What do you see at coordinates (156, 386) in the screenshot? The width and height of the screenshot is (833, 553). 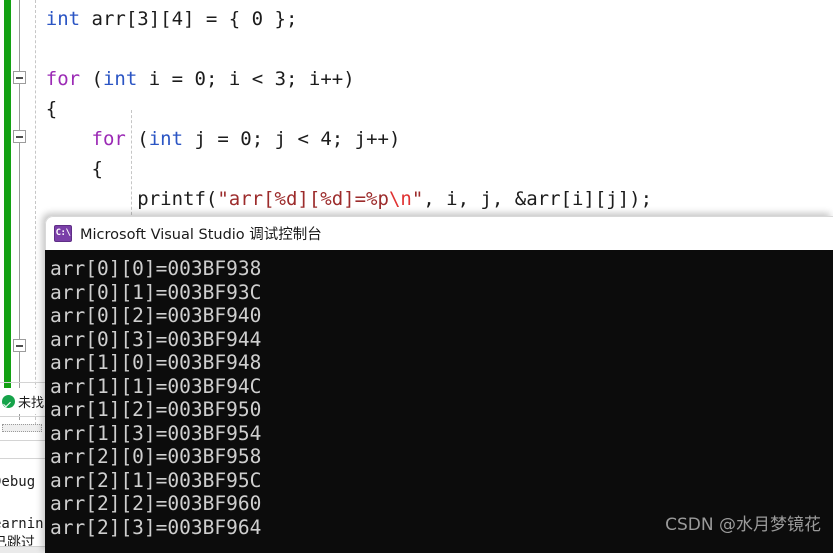 I see `console-output-line: arr[1][1]=003BF94C` at bounding box center [156, 386].